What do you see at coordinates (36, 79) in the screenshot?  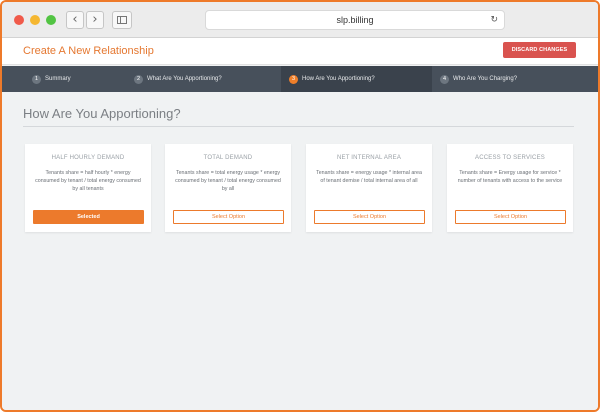 I see `step-number: 1` at bounding box center [36, 79].